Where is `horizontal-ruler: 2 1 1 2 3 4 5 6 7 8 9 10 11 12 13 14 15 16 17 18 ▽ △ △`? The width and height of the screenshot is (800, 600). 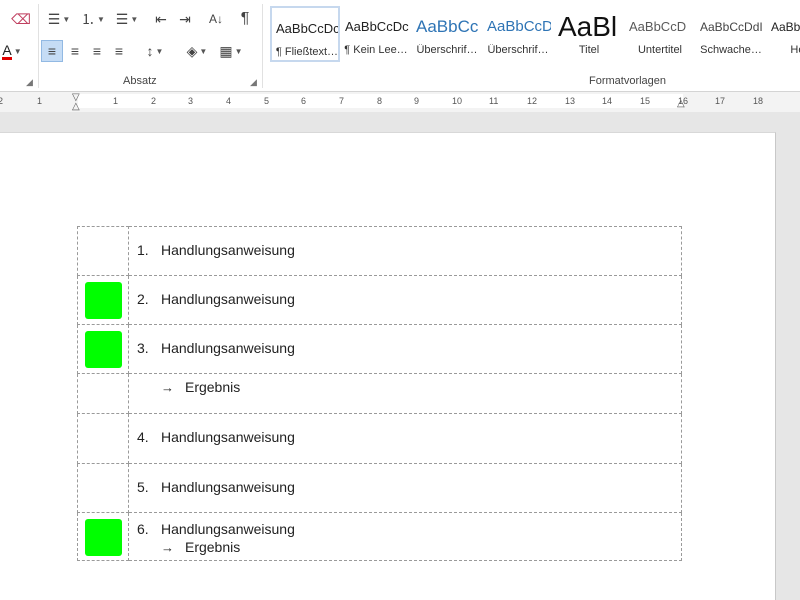 horizontal-ruler: 2 1 1 2 3 4 5 6 7 8 9 10 11 12 13 14 15 16 17 18 ▽ △ △ is located at coordinates (400, 102).